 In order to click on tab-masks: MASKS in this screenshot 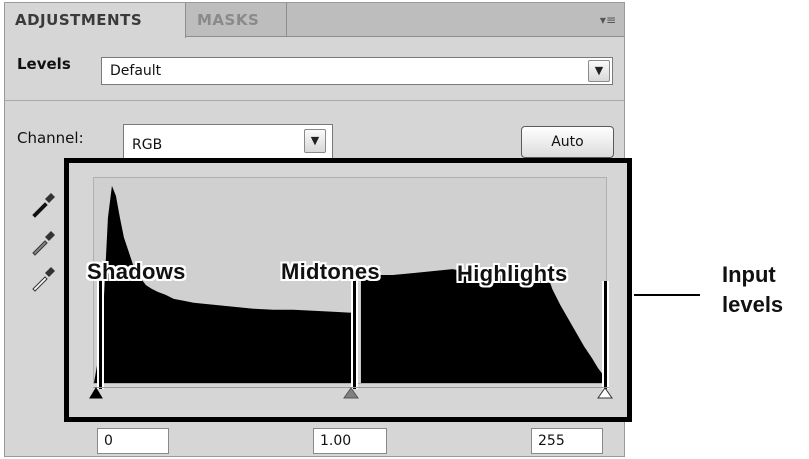, I will do `click(237, 20)`.